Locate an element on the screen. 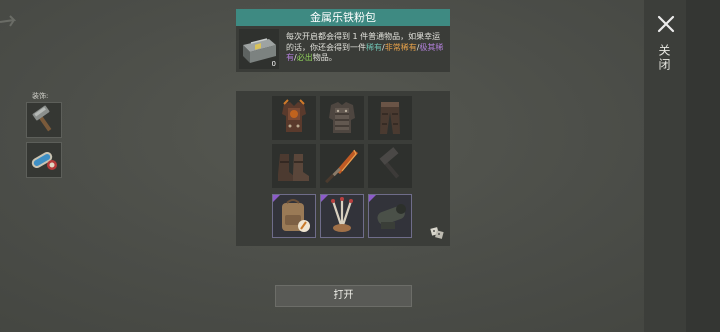  item-slot-hammer is located at coordinates (390, 166).